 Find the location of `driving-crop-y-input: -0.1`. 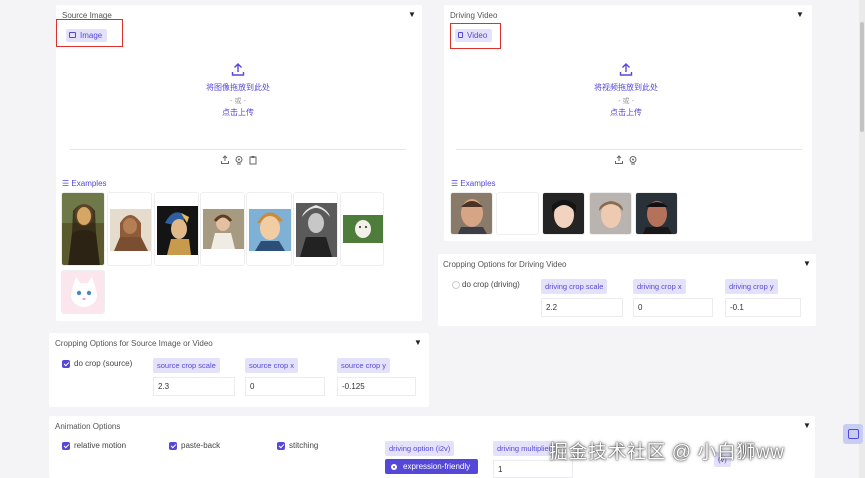

driving-crop-y-input: -0.1 is located at coordinates (763, 307).